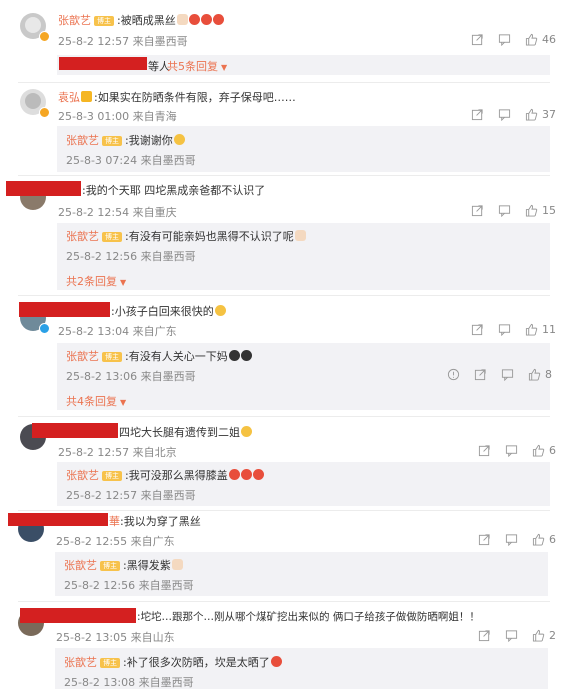 This screenshot has height=690, width=570. Describe the element at coordinates (301, 668) in the screenshot. I see `reply-box: 张歆艺 博主:补了很多次防晒，坎是太晒了 25-8-2 13:08 来自墨西哥` at that location.